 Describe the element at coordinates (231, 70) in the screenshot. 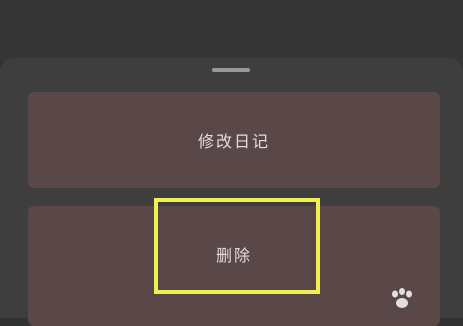

I see `drag-handle` at that location.